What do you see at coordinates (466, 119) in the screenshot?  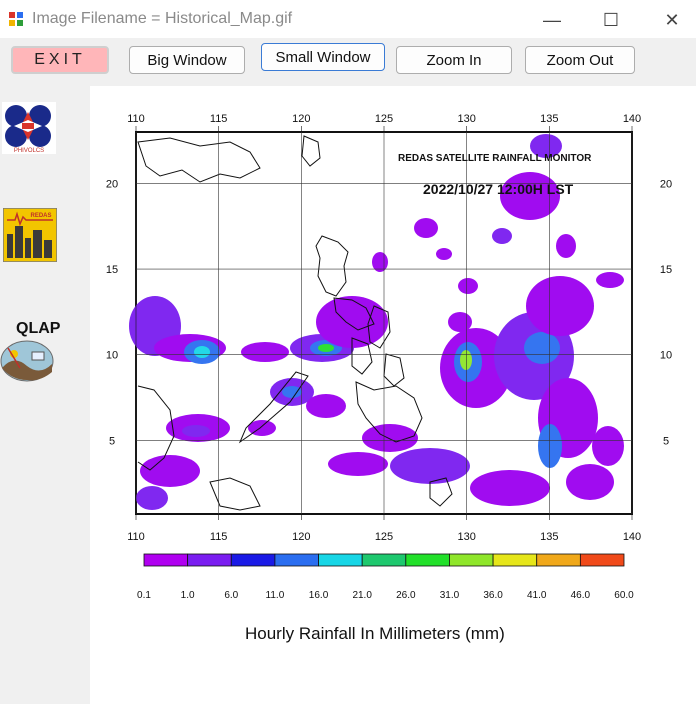 I see `x-tick-label-top: 130` at bounding box center [466, 119].